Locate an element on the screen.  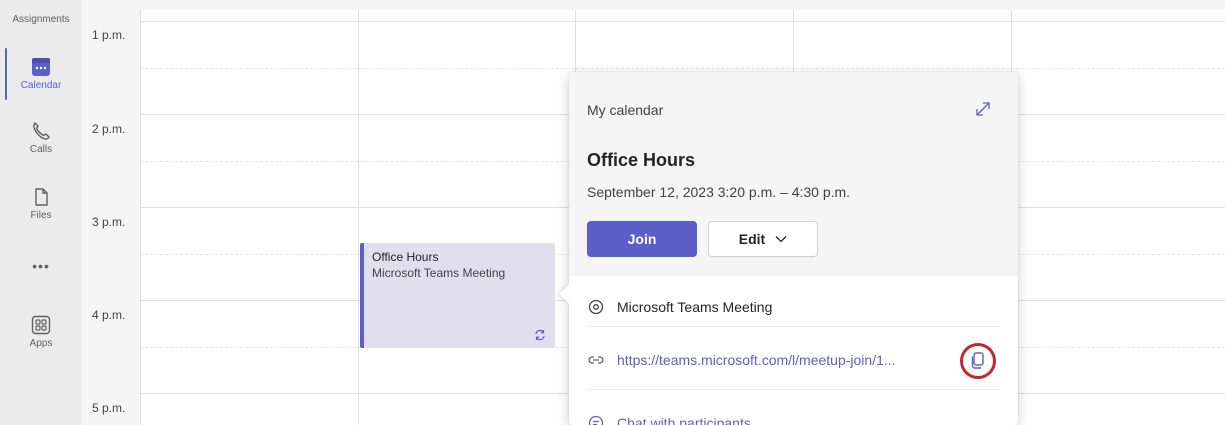
repeat-icon is located at coordinates (540, 335).